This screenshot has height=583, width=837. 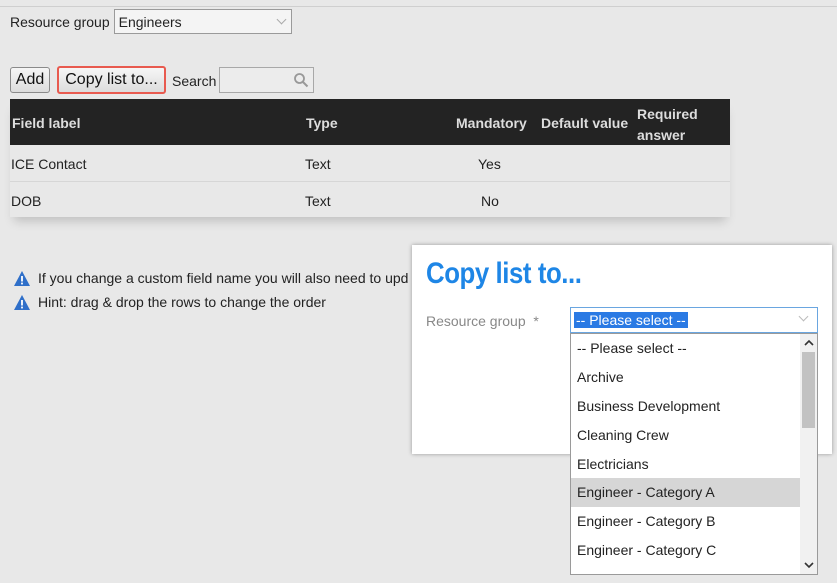 What do you see at coordinates (49, 164) in the screenshot?
I see `cell-field-label: ICE Contact` at bounding box center [49, 164].